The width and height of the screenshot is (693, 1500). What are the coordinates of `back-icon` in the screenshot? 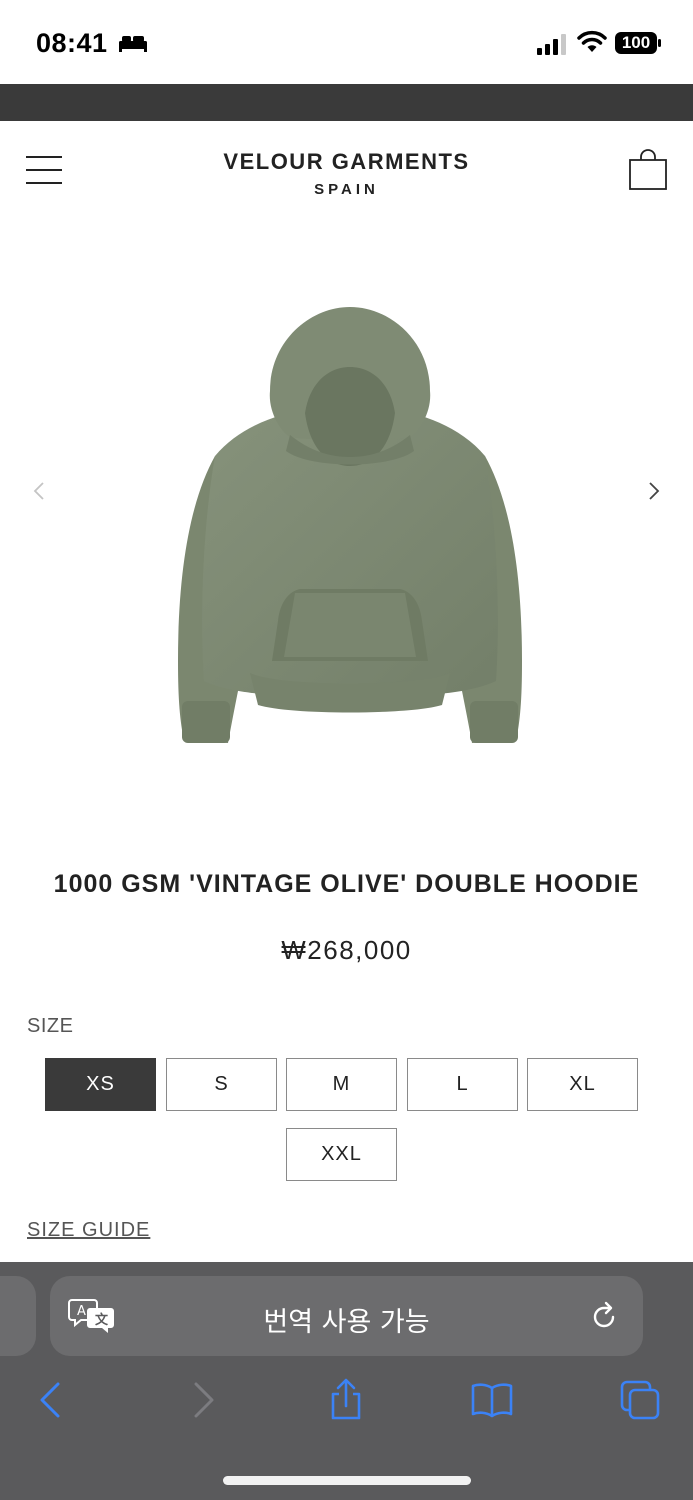 It's located at (52, 1400).